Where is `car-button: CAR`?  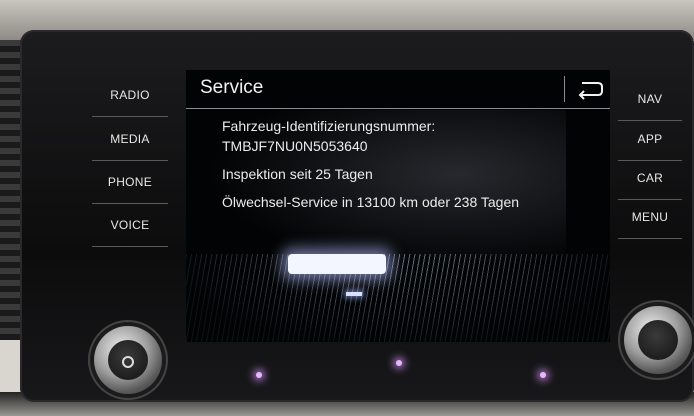 car-button: CAR is located at coordinates (650, 178).